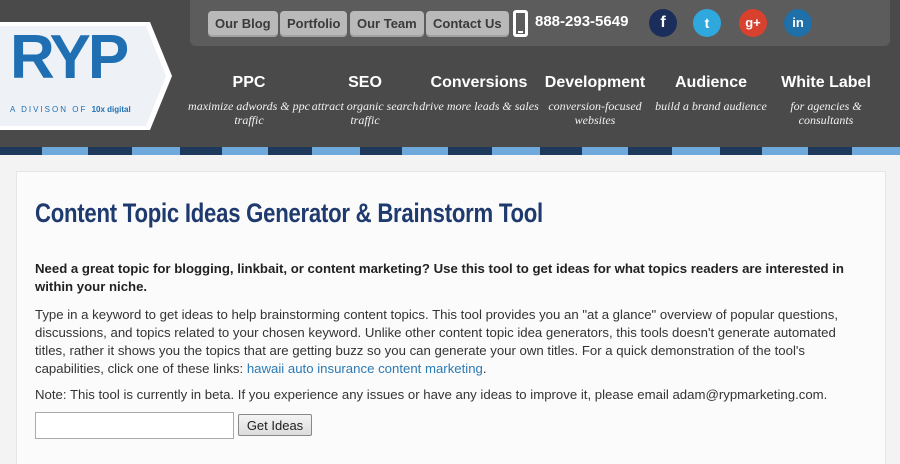 This screenshot has height=464, width=900. Describe the element at coordinates (365, 368) in the screenshot. I see `demo-link: hawaii auto insurance content marketing` at that location.